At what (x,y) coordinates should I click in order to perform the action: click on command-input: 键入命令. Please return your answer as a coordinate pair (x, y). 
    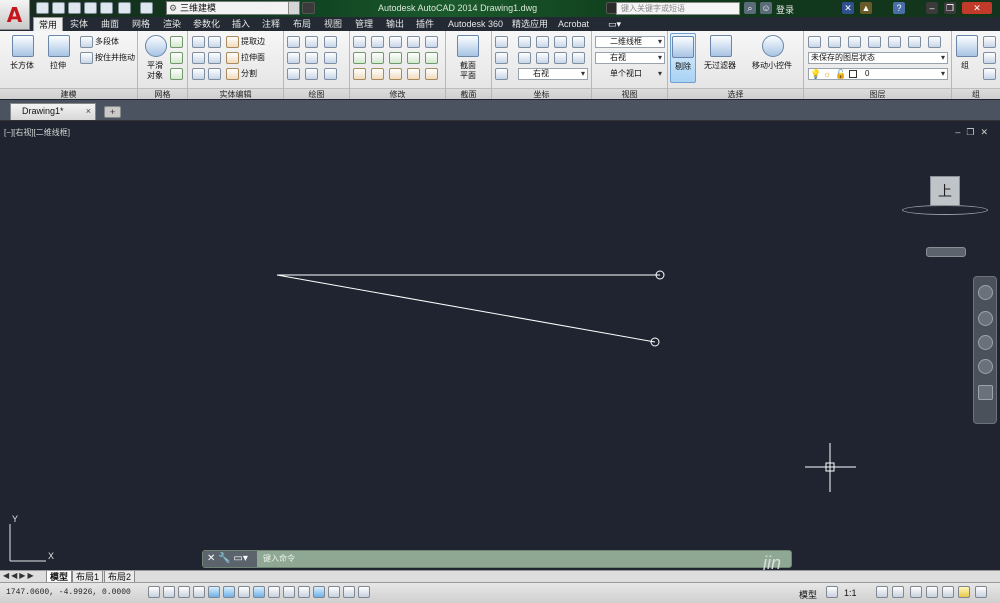
    Looking at the image, I should click on (279, 558).